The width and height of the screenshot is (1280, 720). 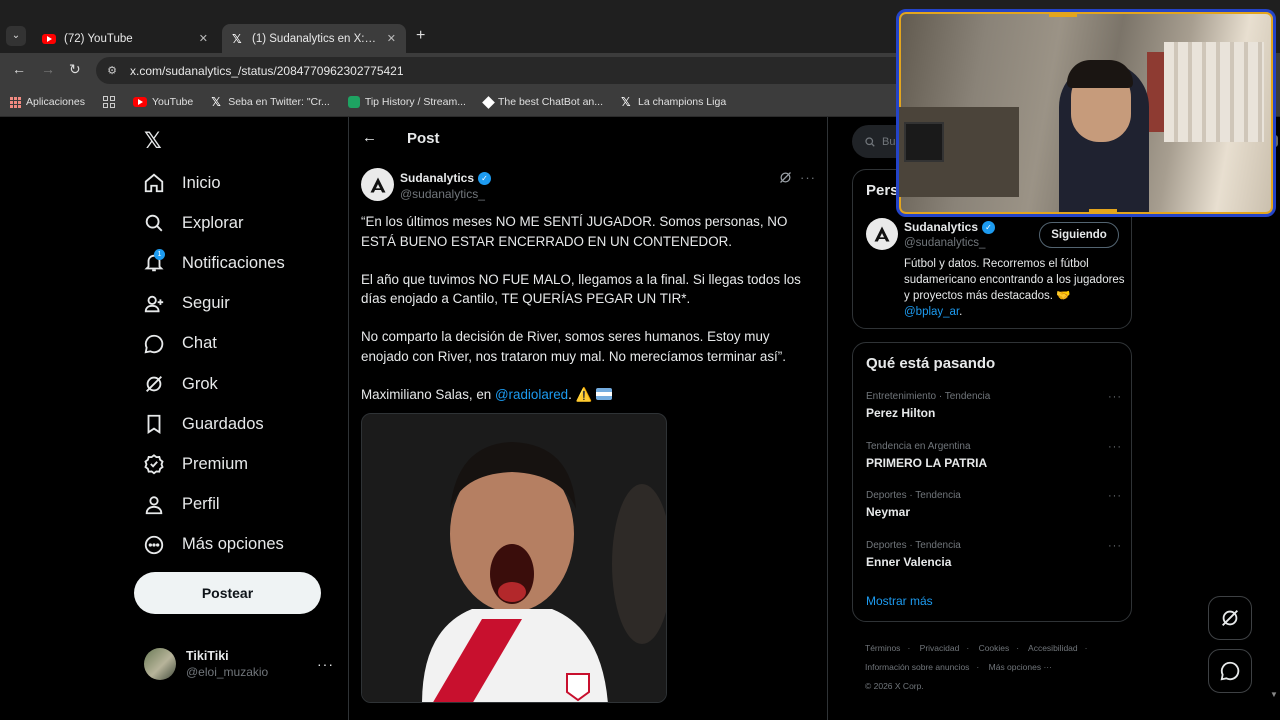 What do you see at coordinates (49, 38) in the screenshot?
I see `youtube-icon` at bounding box center [49, 38].